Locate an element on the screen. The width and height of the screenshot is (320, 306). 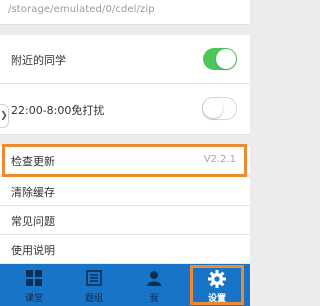
clear-cache-row: 清除缓存 is located at coordinates (125, 191).